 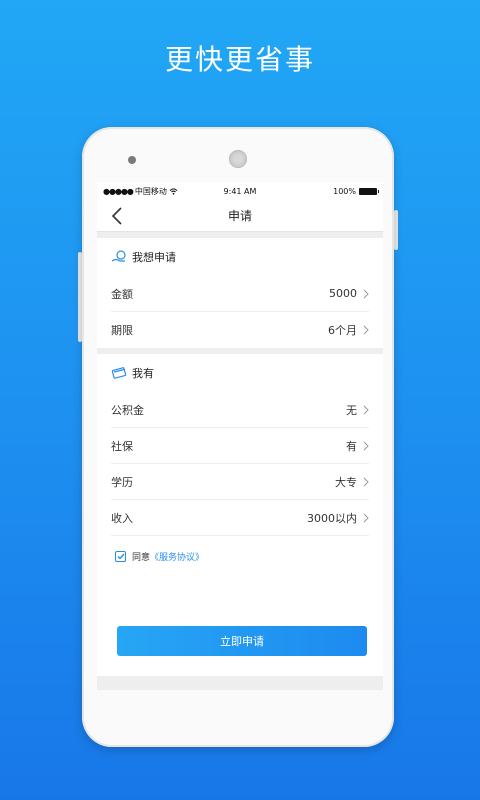 I want to click on checkmark-icon, so click(x=121, y=556).